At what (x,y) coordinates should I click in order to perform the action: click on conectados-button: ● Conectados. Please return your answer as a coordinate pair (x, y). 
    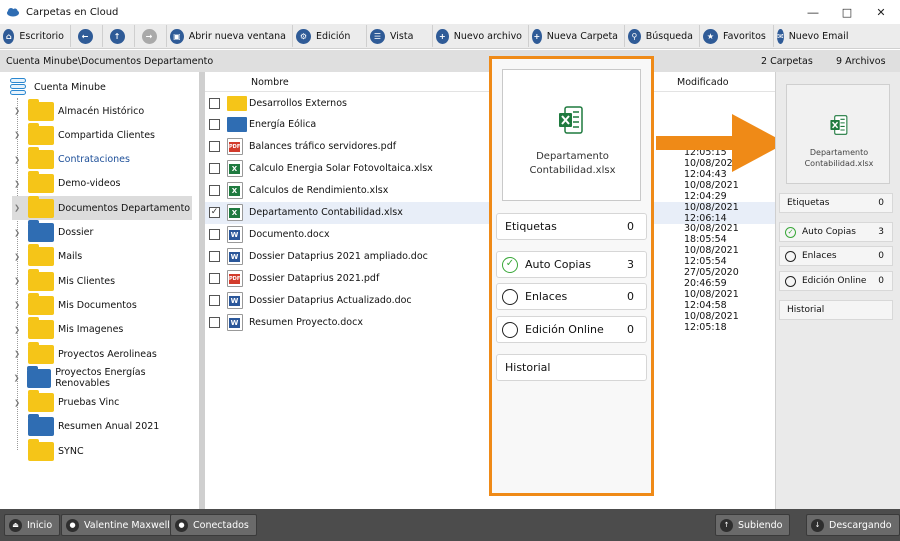
    Looking at the image, I should click on (213, 525).